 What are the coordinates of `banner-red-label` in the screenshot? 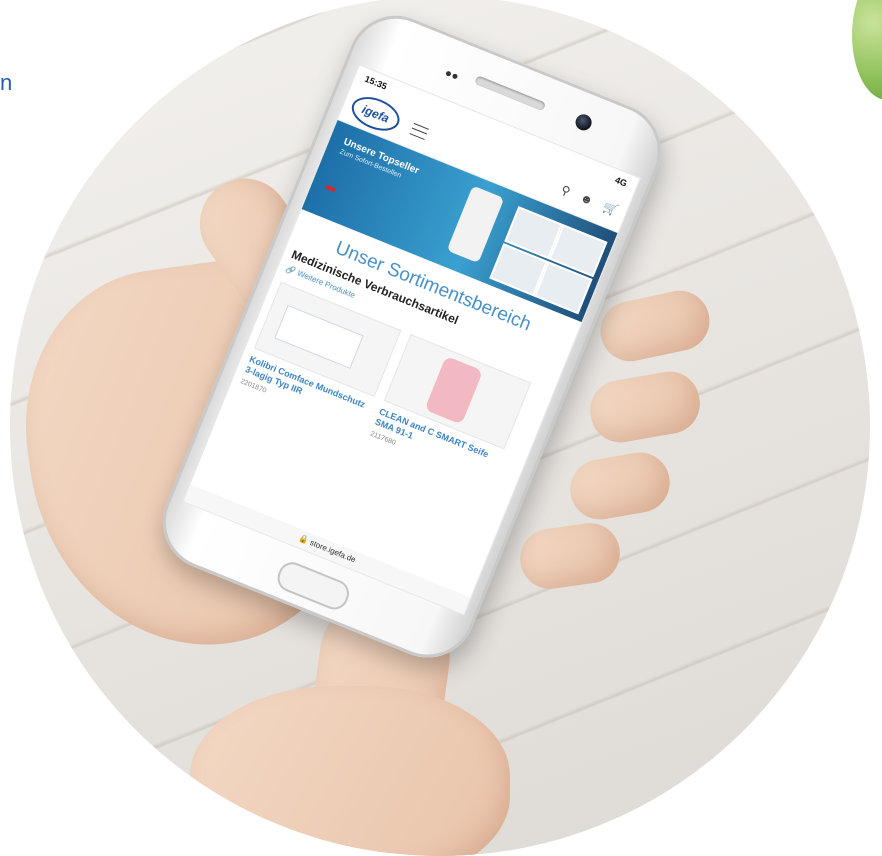 It's located at (330, 188).